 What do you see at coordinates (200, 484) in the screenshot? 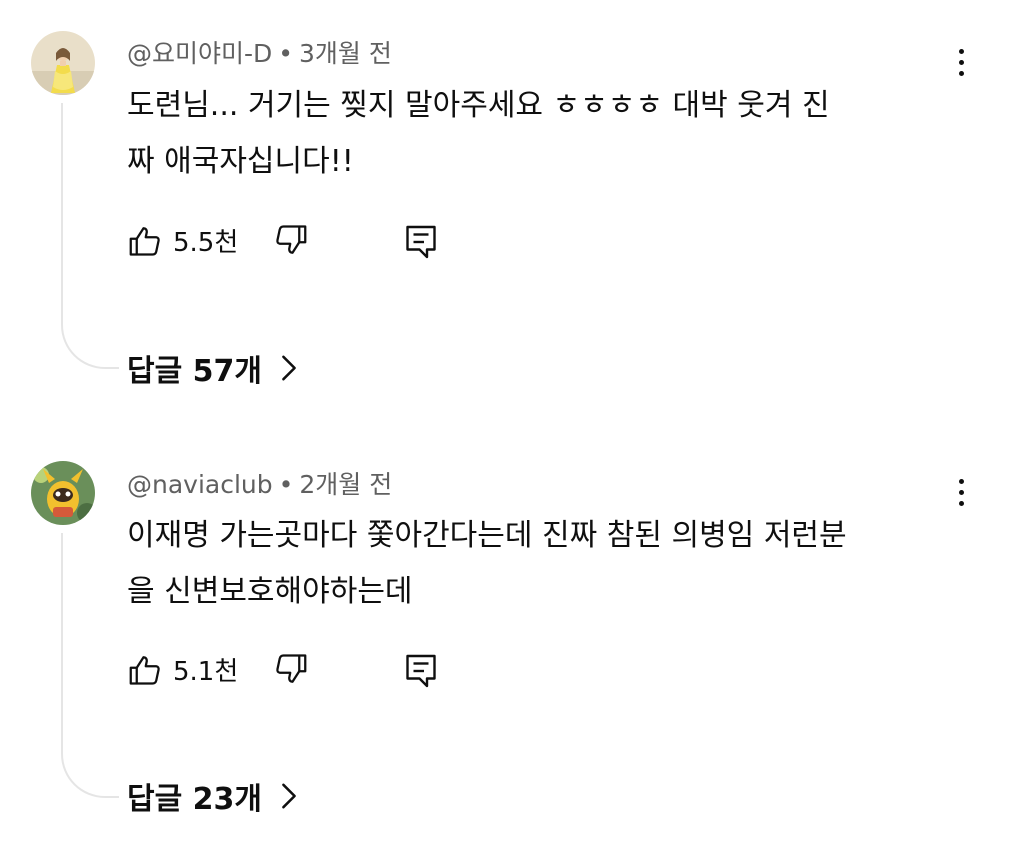
I see `author-name: @naviaclub` at bounding box center [200, 484].